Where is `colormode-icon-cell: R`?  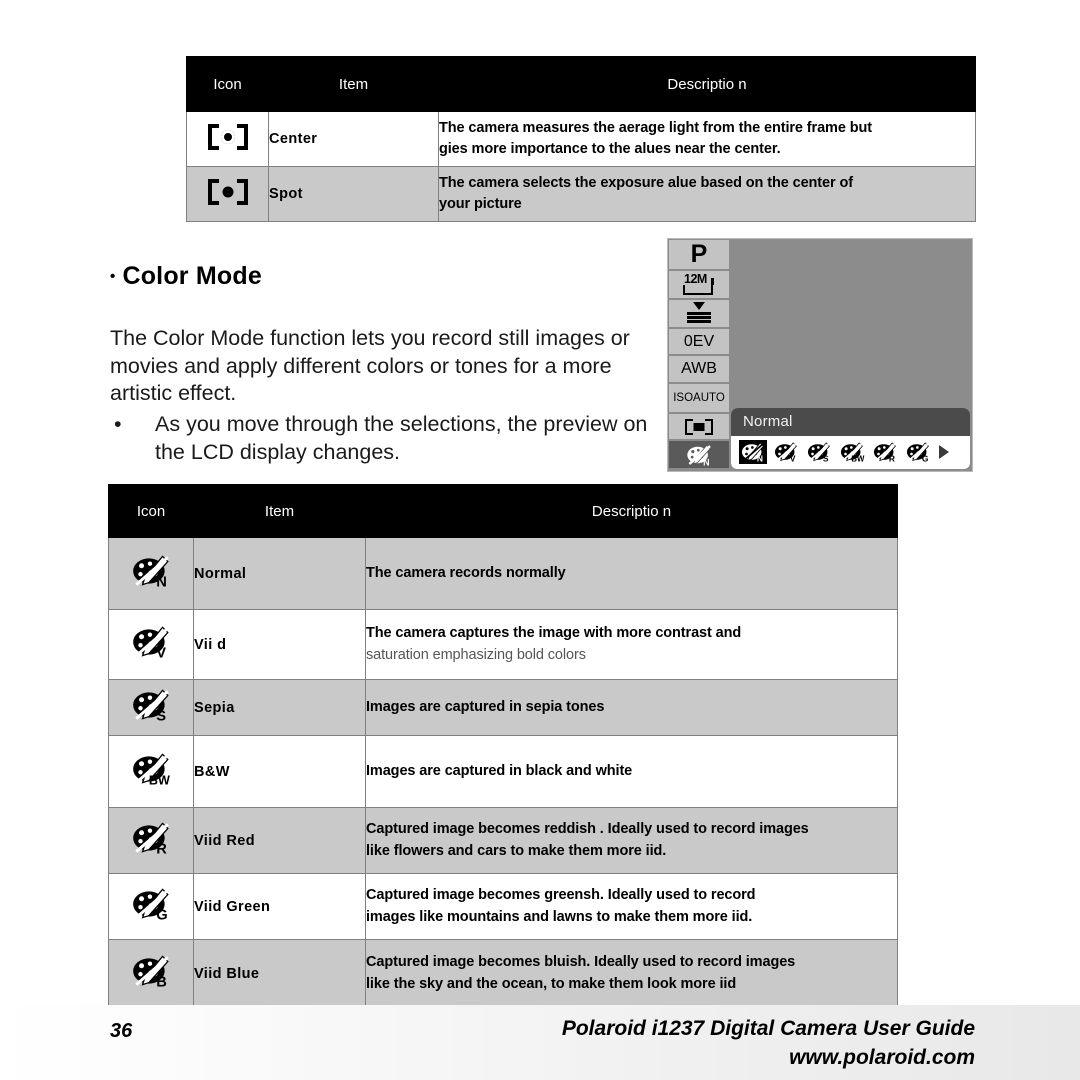 colormode-icon-cell: R is located at coordinates (151, 840).